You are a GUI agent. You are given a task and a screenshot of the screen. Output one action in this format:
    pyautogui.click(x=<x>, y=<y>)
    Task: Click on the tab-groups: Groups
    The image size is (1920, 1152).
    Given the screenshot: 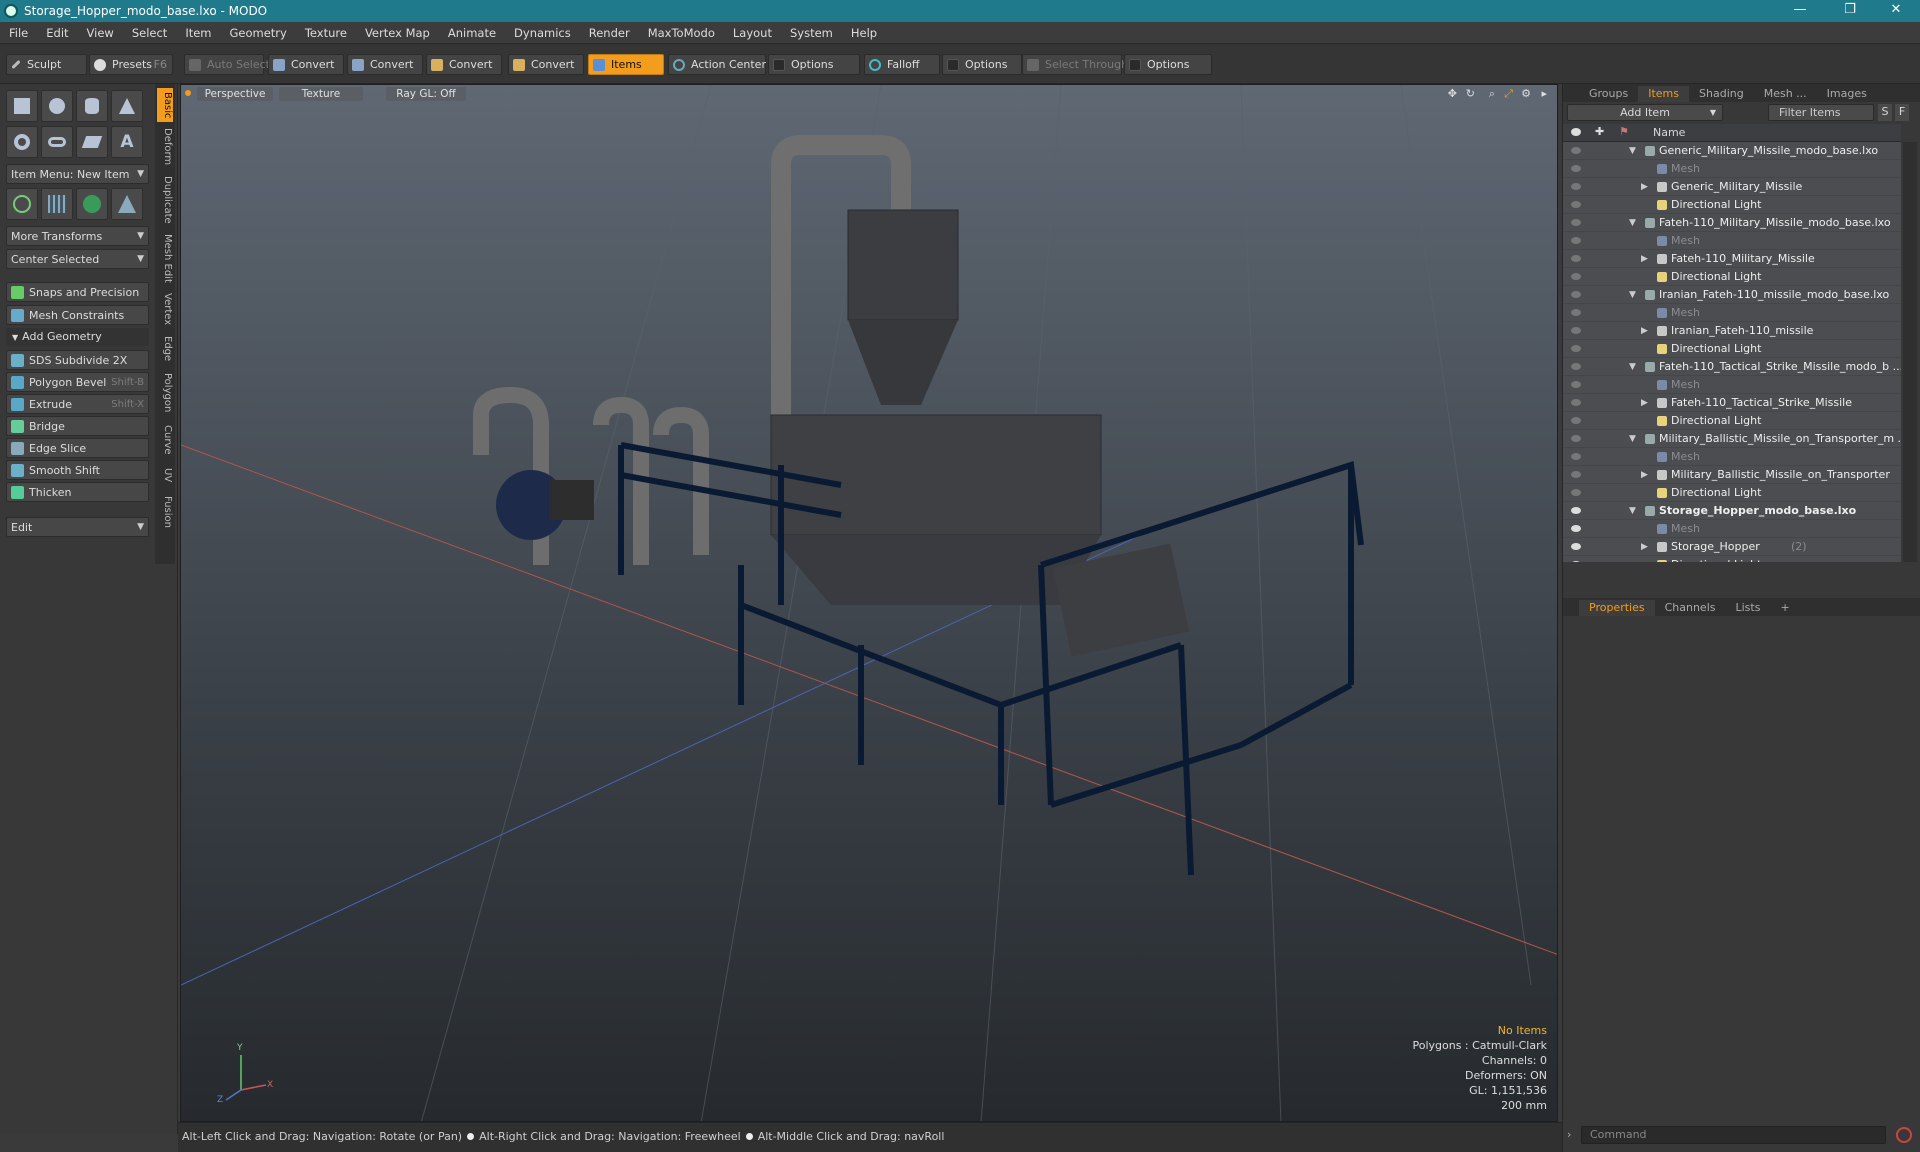 What is the action you would take?
    pyautogui.click(x=1608, y=94)
    